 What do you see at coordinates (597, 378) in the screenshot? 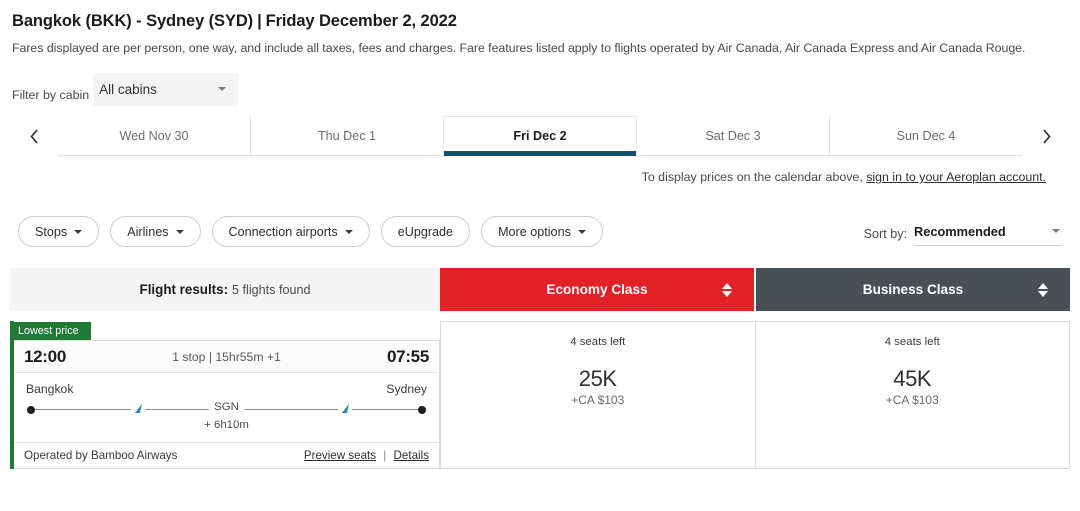
I see `fare-points-economy: 25K` at bounding box center [597, 378].